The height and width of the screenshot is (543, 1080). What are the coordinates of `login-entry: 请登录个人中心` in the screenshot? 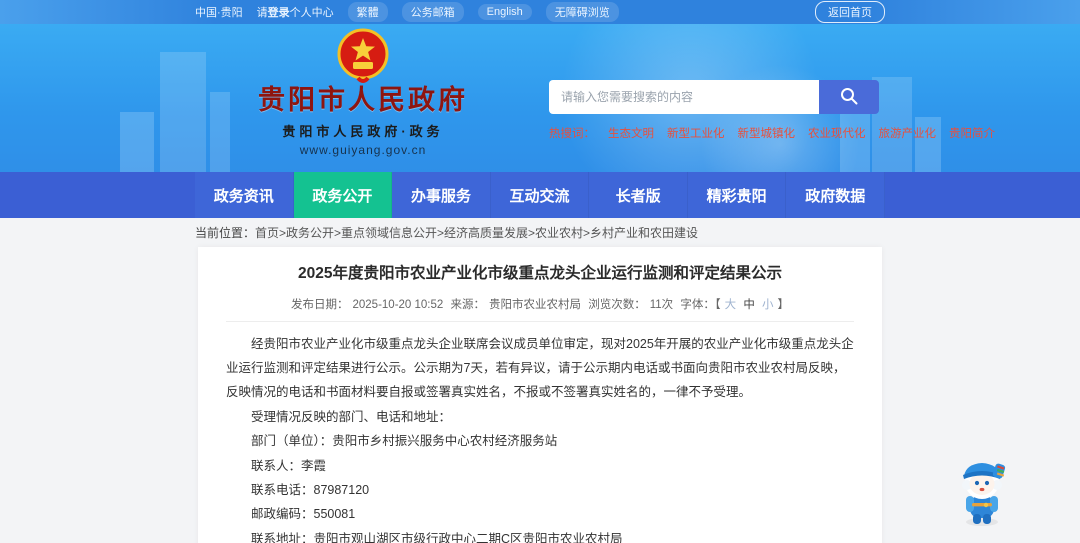 It's located at (295, 12).